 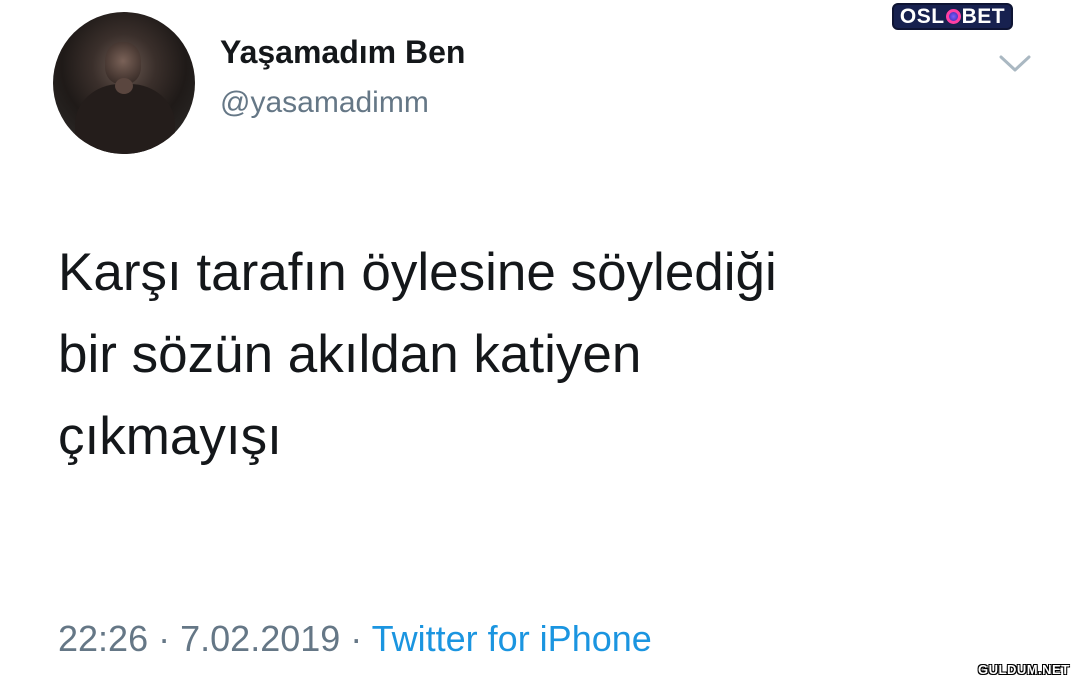 I want to click on tweet-line: çıkmayışı, so click(x=170, y=436).